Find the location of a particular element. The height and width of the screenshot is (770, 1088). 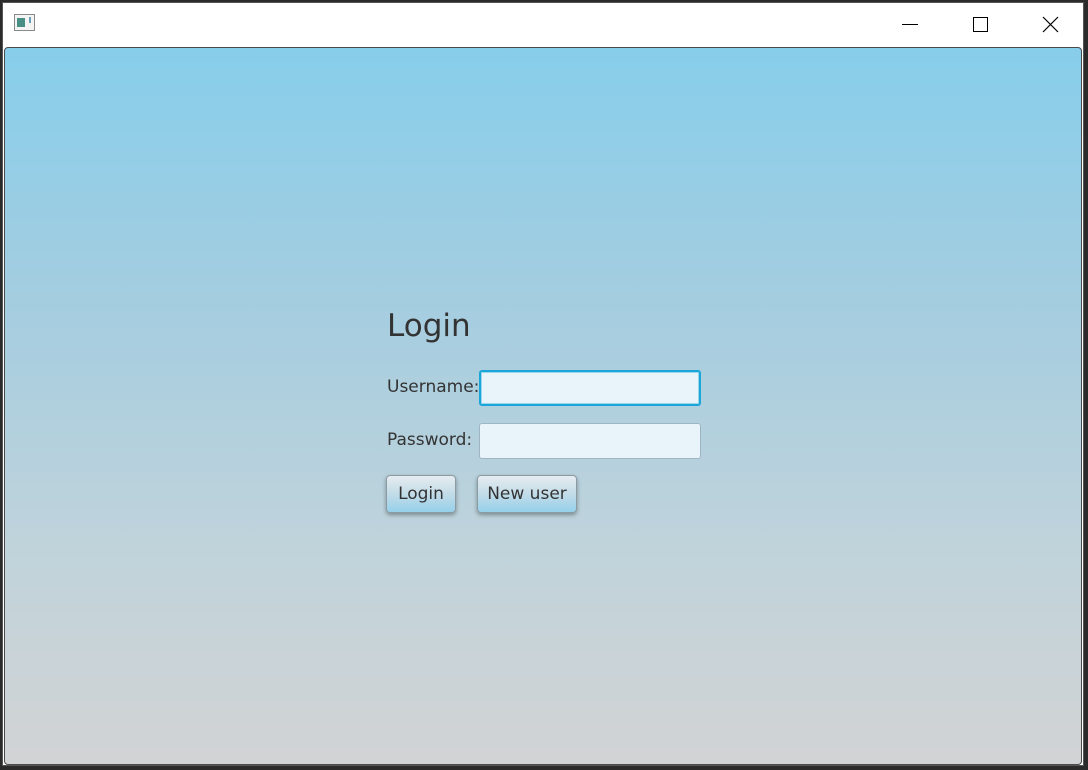

new-user-button: New user is located at coordinates (527, 494).